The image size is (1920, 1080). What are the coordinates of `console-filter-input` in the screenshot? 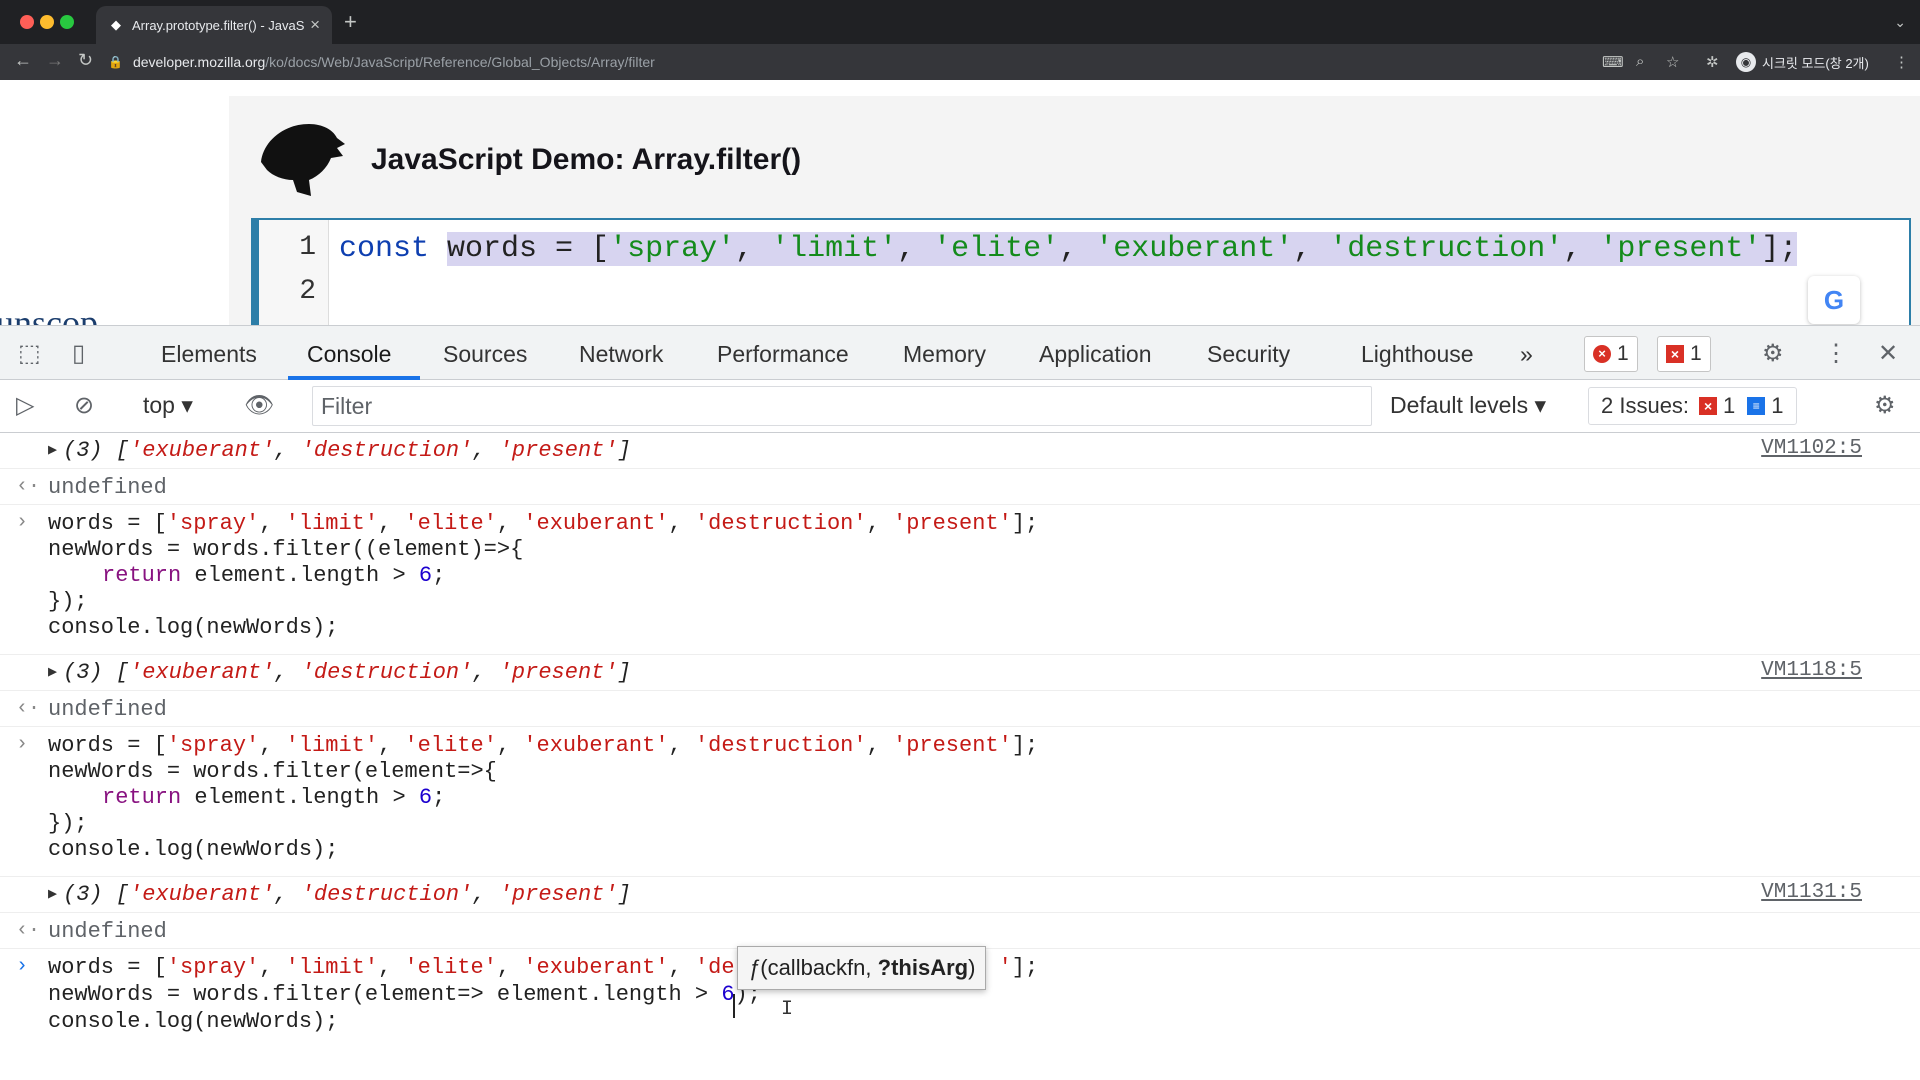 It's located at (842, 406).